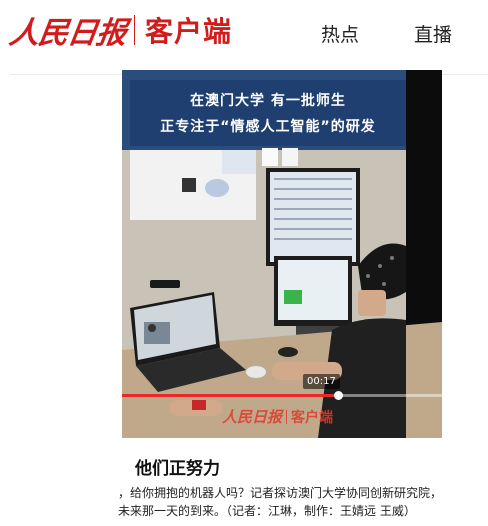 This screenshot has height=526, width=488. I want to click on video-caption-band: 在澳门大学 有一批师生 正专注于“情感人工智能”的研发, so click(268, 113).